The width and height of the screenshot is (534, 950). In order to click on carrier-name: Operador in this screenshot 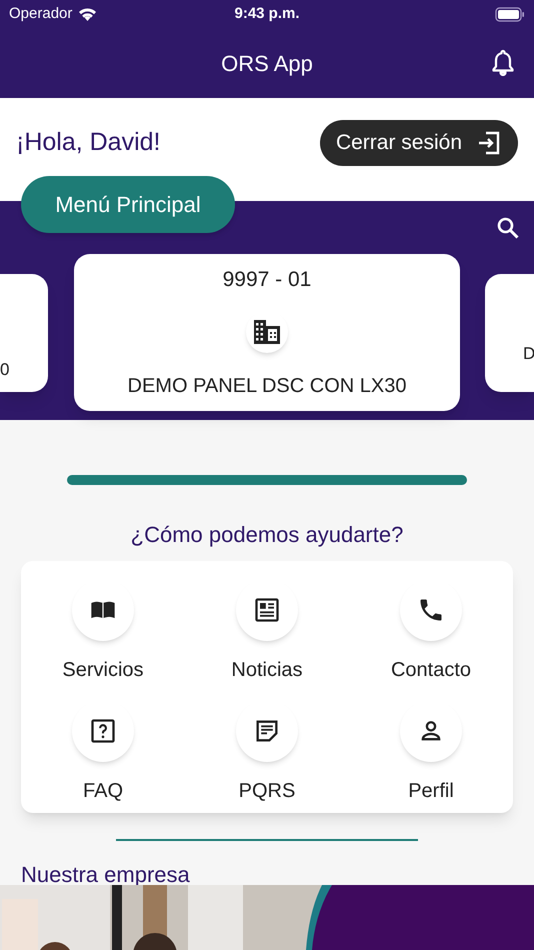, I will do `click(40, 14)`.